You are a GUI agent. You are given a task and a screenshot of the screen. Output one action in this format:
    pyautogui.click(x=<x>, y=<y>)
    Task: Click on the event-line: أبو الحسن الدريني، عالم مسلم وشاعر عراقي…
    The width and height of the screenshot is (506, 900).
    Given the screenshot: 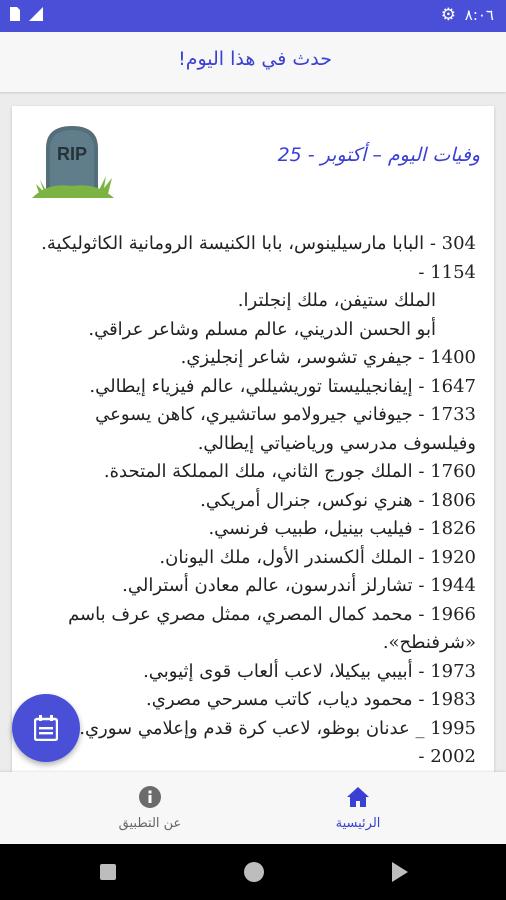 What is the action you would take?
    pyautogui.click(x=262, y=329)
    